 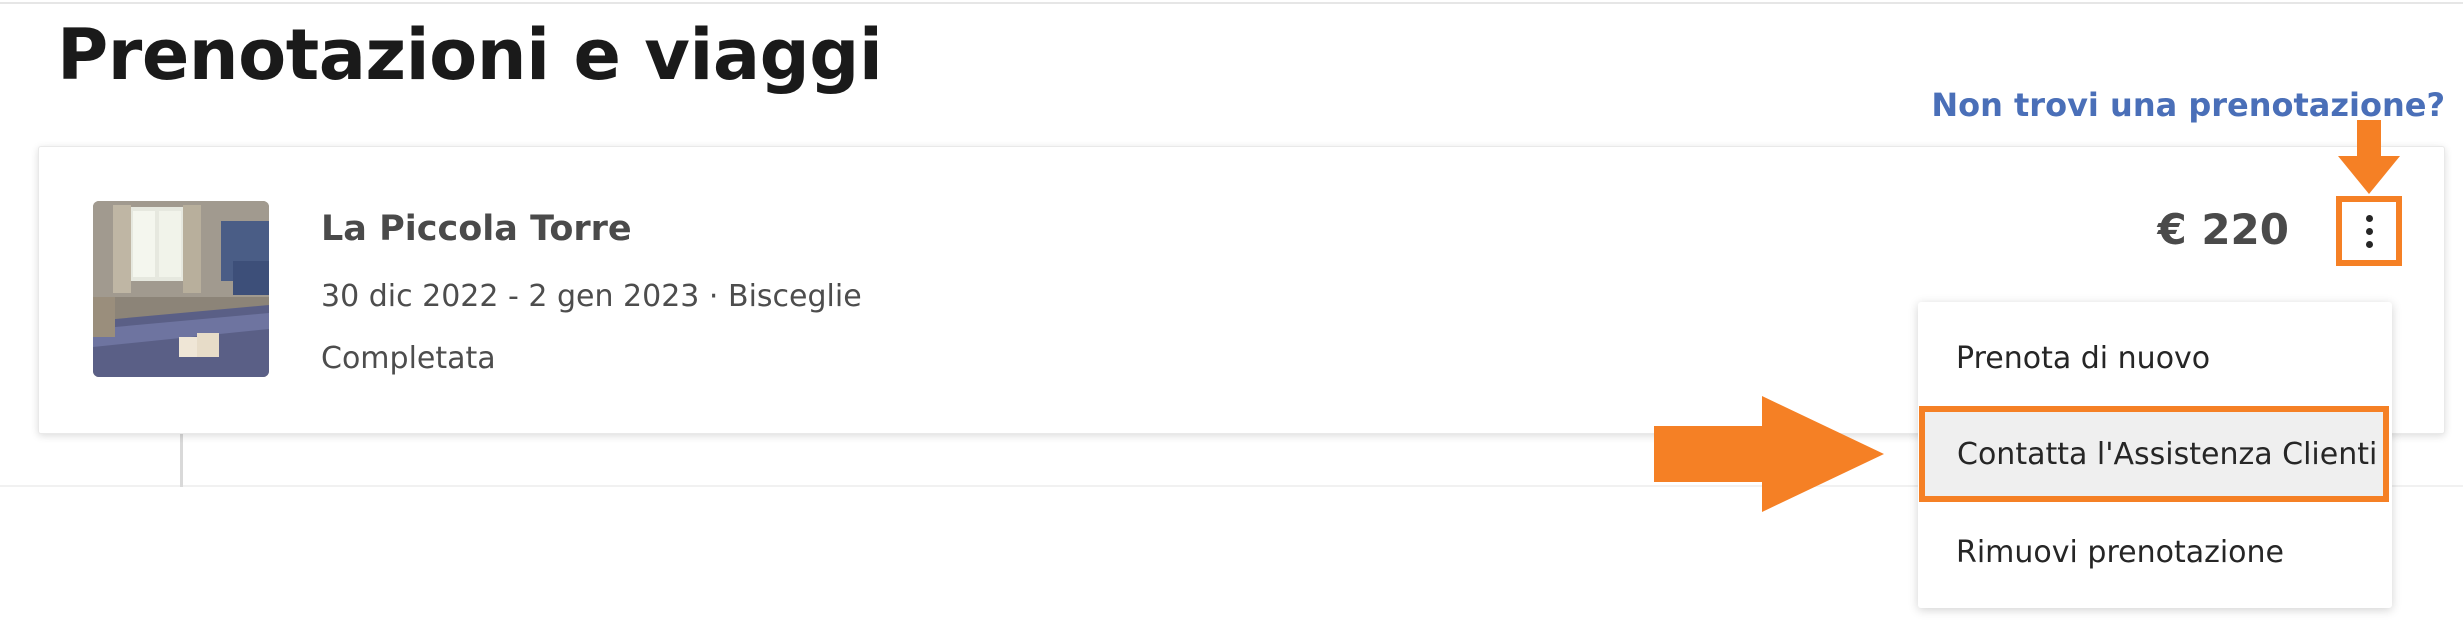 I want to click on timeline-line, so click(x=181, y=459).